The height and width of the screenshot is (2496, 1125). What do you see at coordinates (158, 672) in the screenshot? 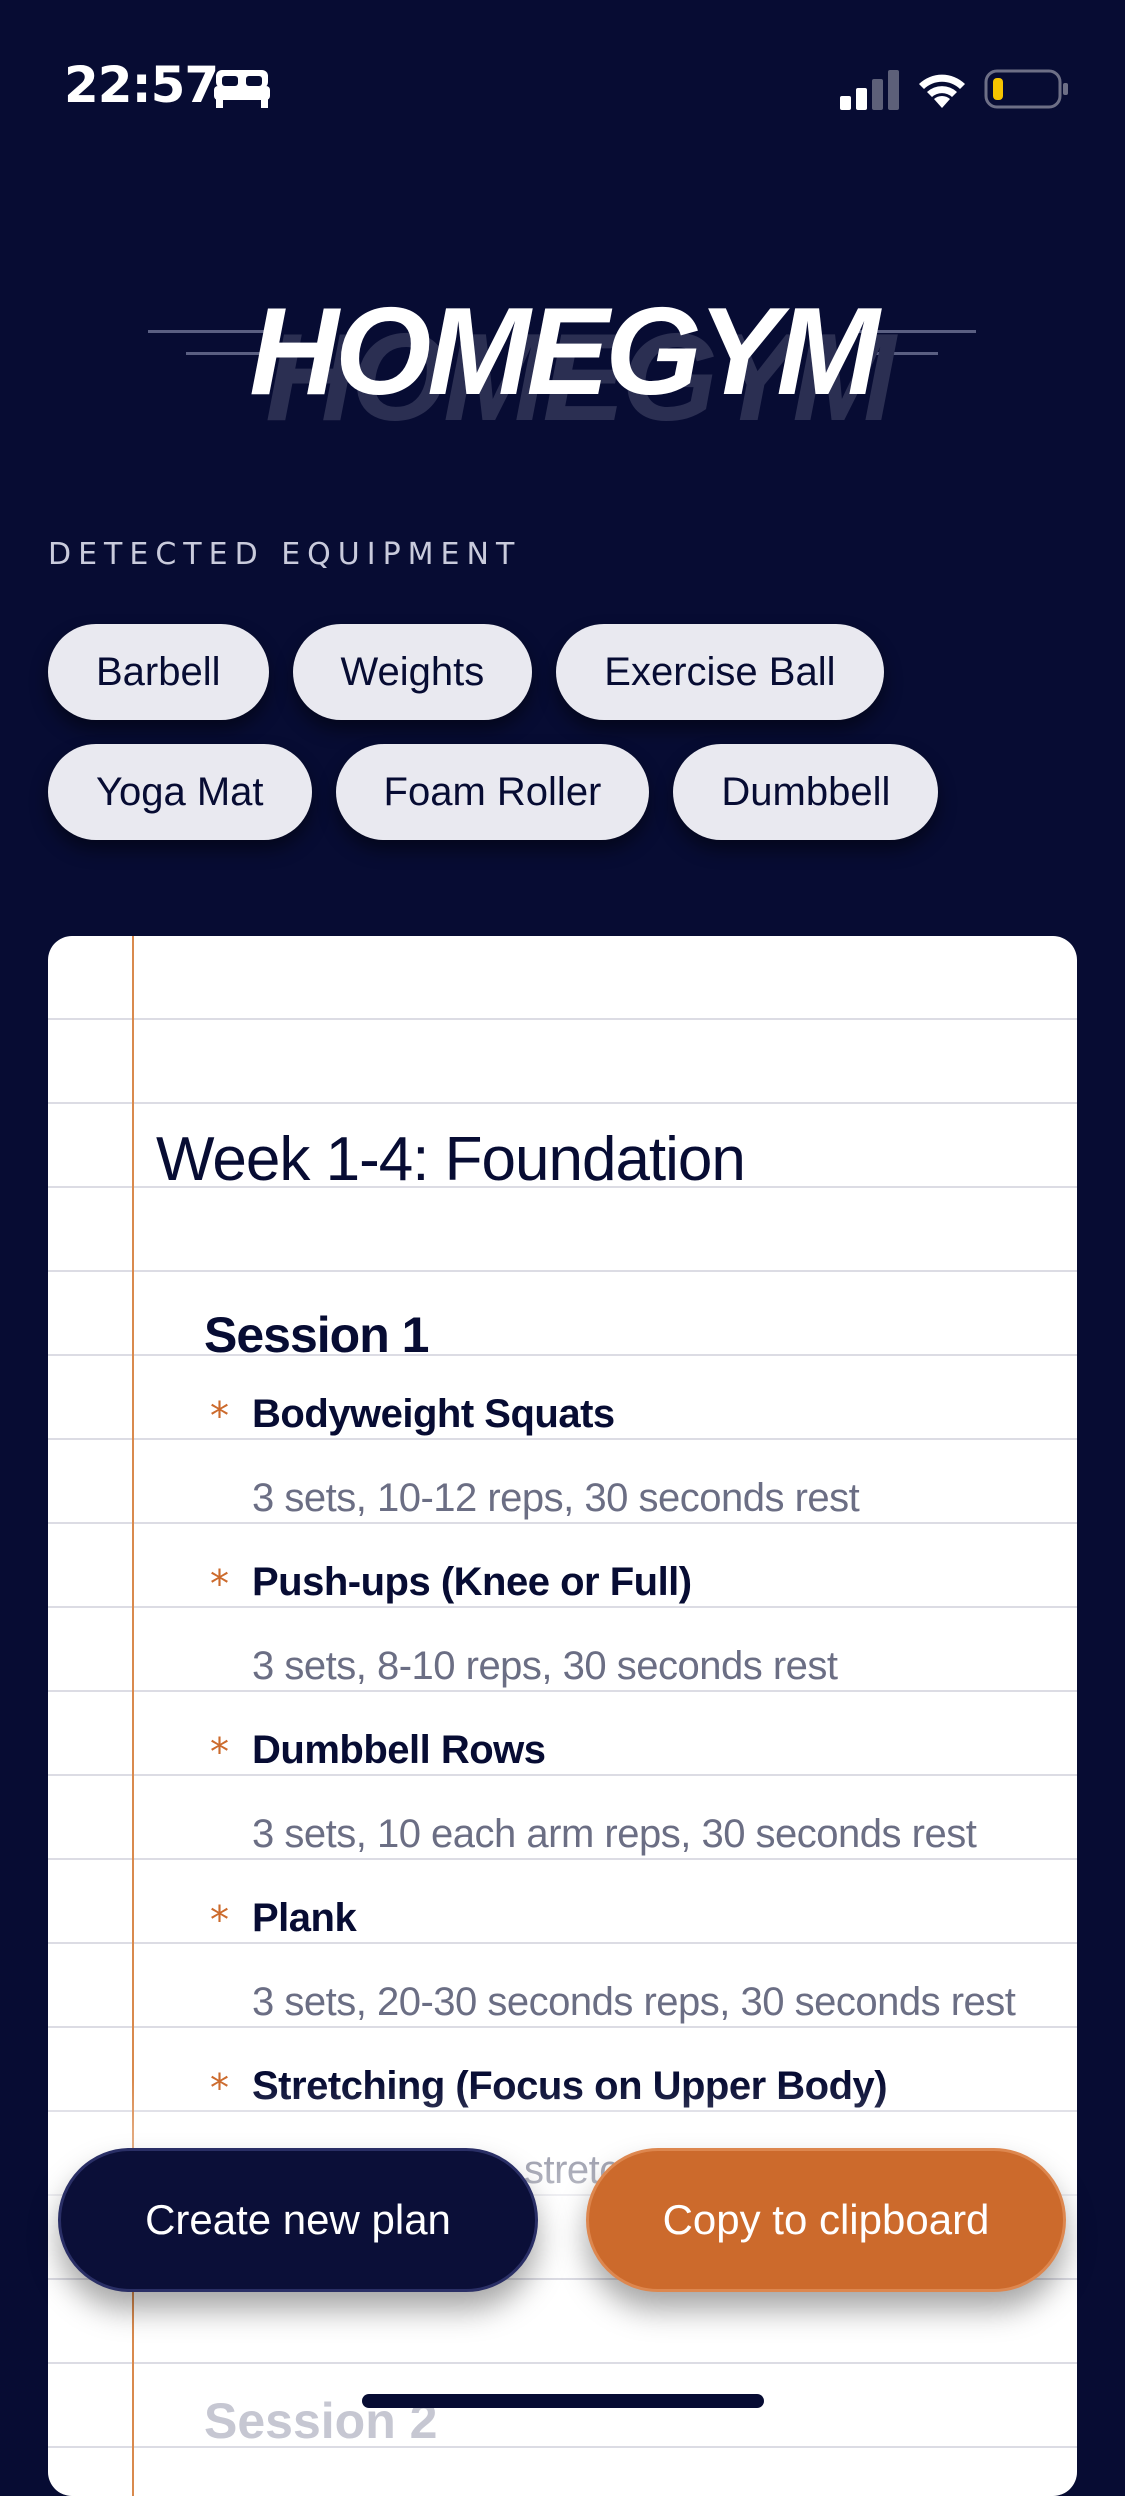
I see `equipment-chip: Barbell` at bounding box center [158, 672].